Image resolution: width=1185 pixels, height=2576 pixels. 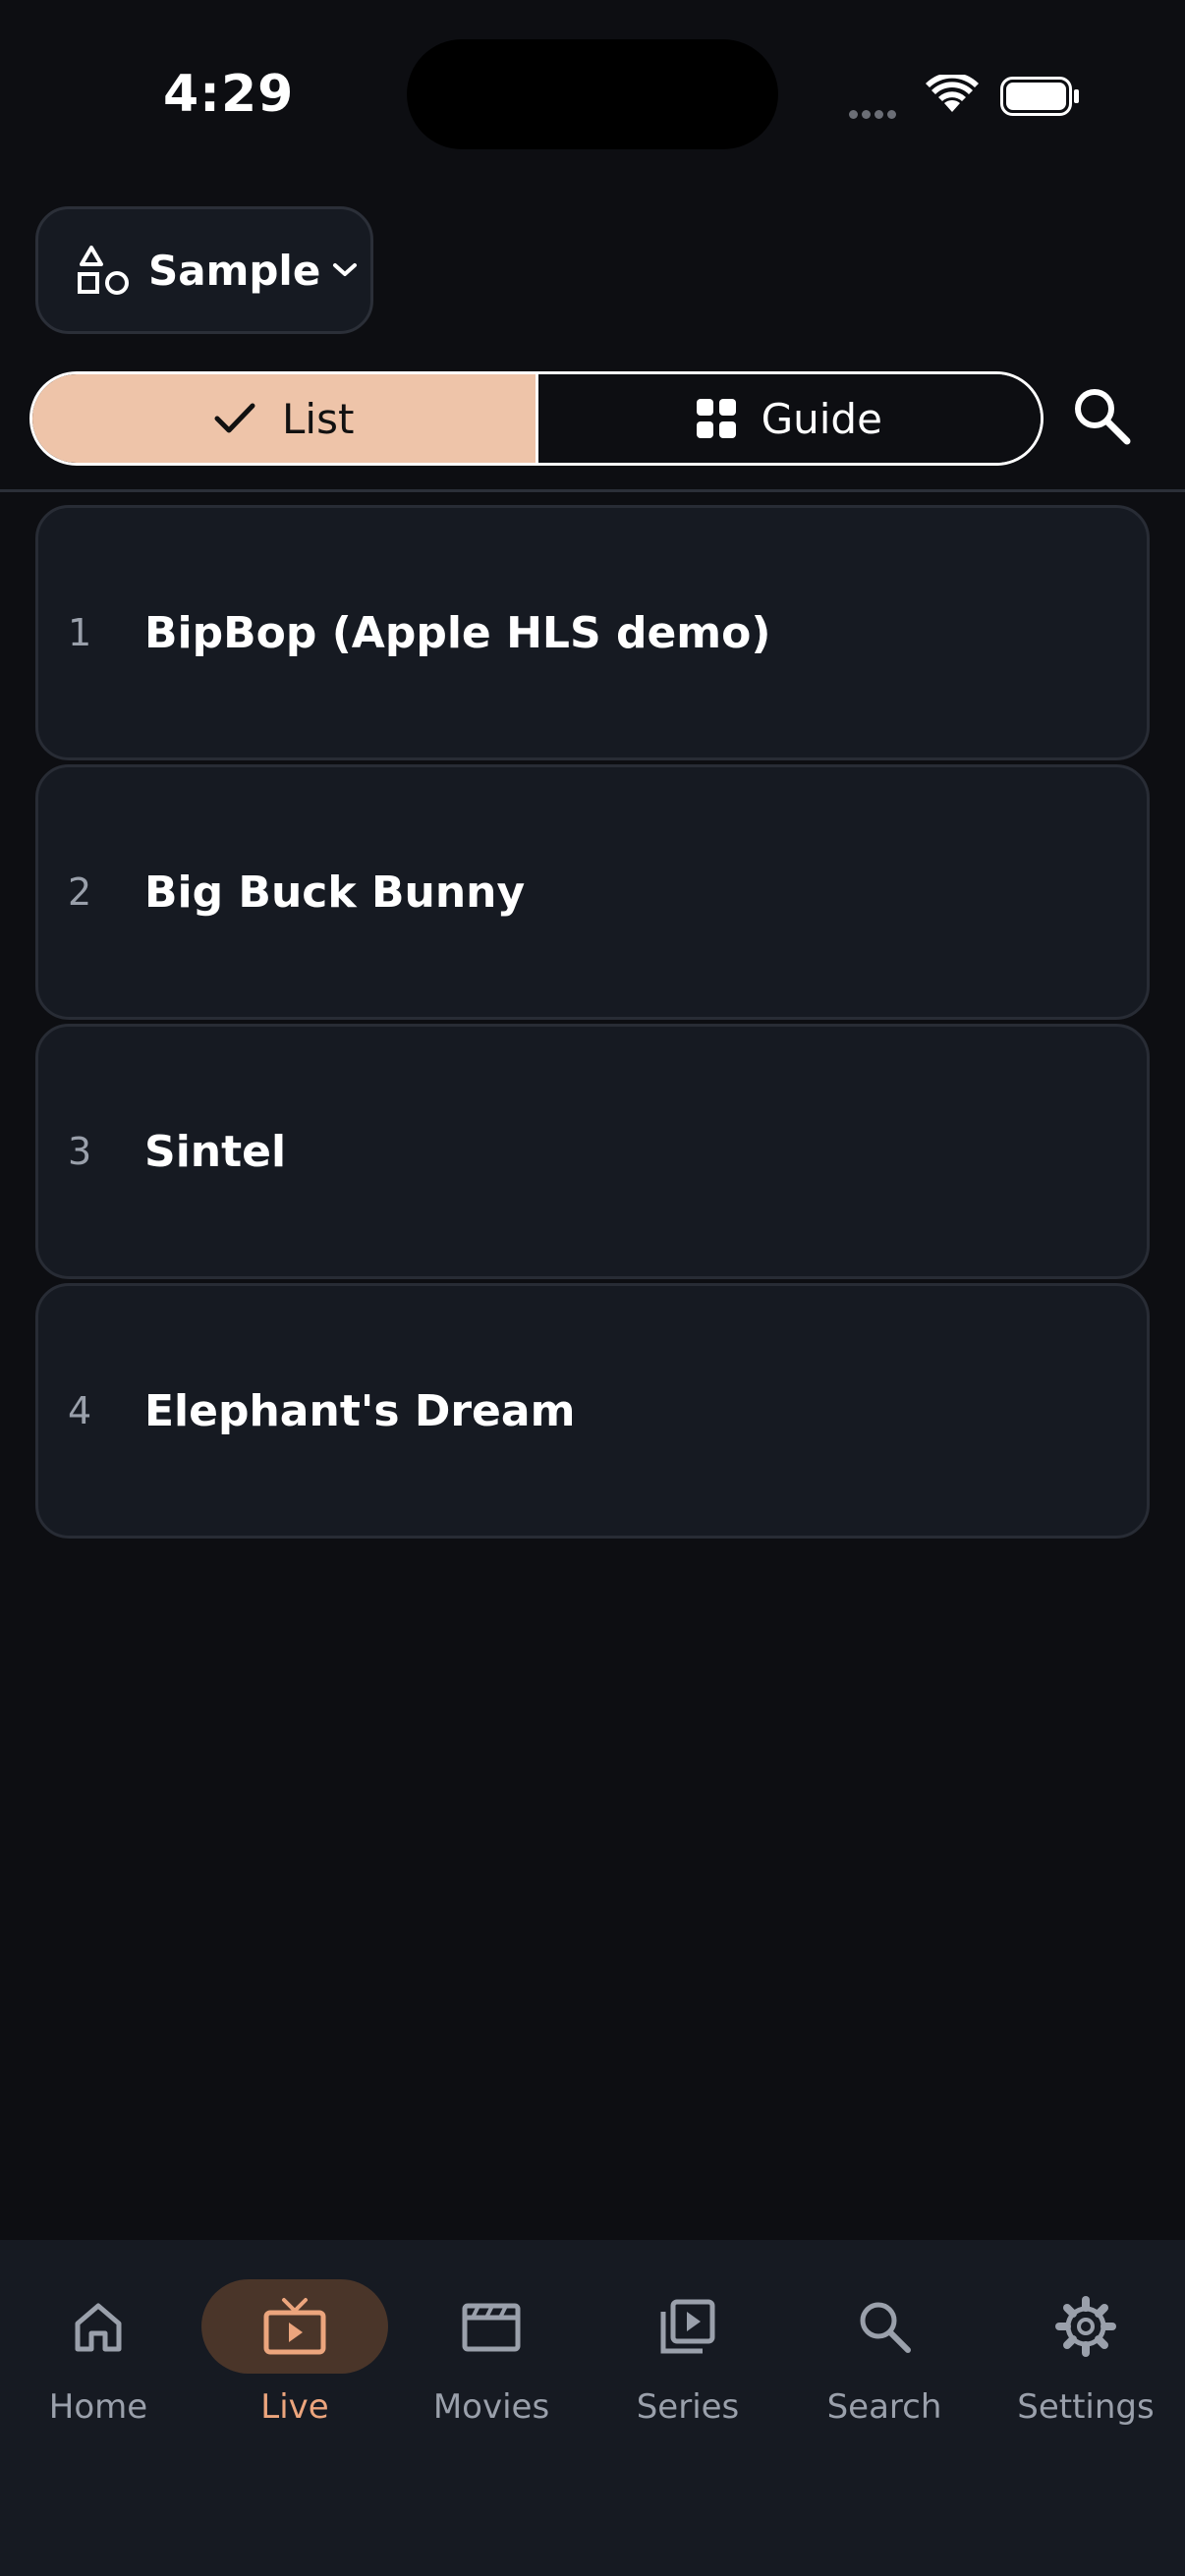 I want to click on wifi-icon, so click(x=953, y=93).